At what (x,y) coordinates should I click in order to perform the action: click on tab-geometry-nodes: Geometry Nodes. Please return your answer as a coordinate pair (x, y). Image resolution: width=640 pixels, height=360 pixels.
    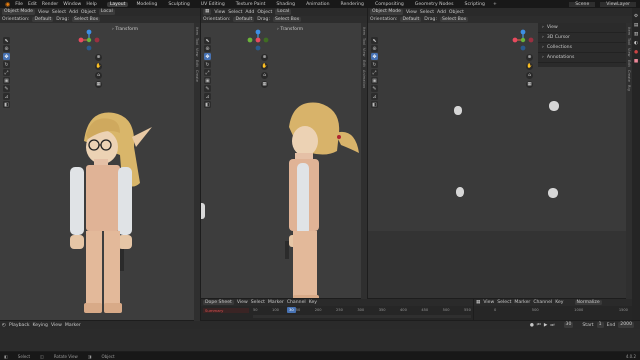
    Looking at the image, I should click on (434, 4).